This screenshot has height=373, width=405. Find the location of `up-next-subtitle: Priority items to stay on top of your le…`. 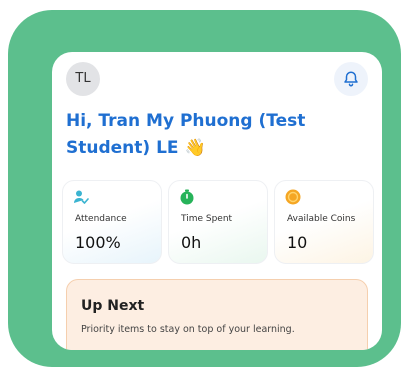

up-next-subtitle: Priority items to stay on top of your le… is located at coordinates (188, 329).